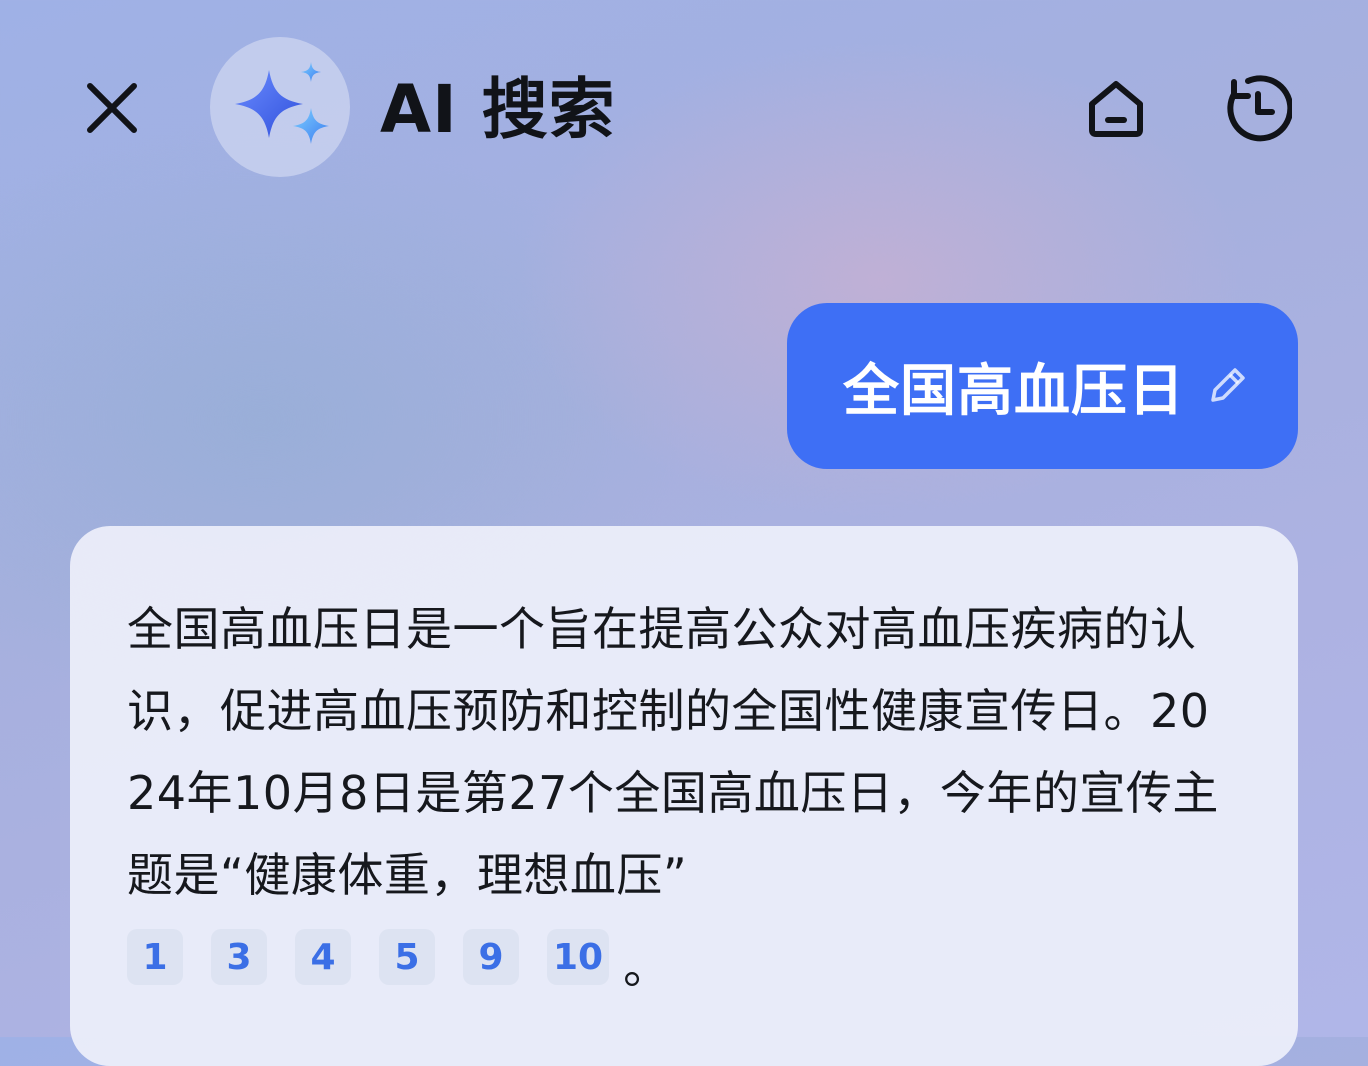 The height and width of the screenshot is (1066, 1368). What do you see at coordinates (491, 957) in the screenshot?
I see `citation-chip: 9` at bounding box center [491, 957].